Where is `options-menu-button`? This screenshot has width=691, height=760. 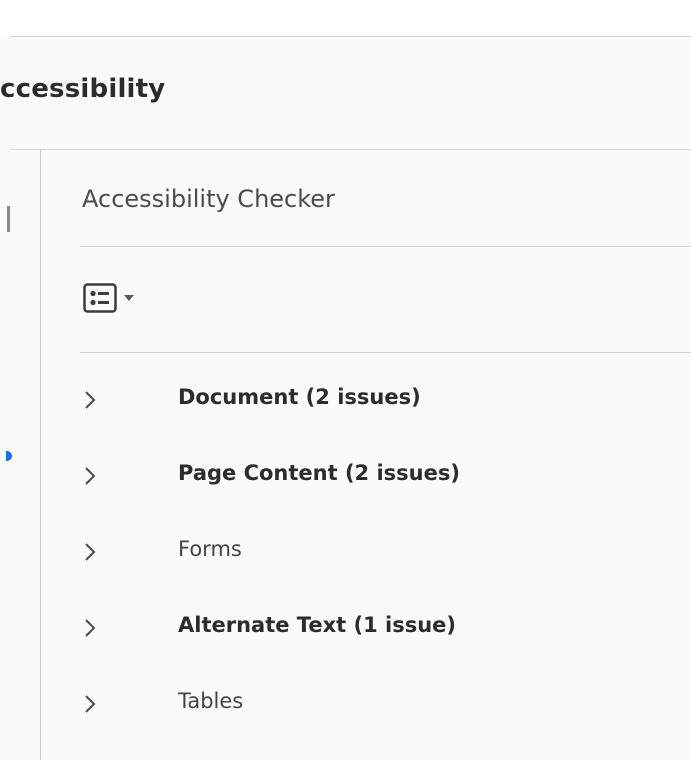
options-menu-button is located at coordinates (122, 298).